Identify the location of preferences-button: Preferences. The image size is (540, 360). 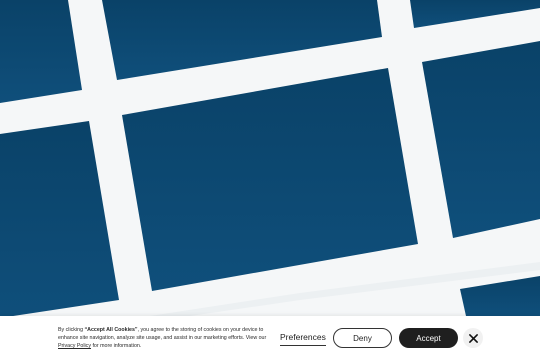
(303, 338).